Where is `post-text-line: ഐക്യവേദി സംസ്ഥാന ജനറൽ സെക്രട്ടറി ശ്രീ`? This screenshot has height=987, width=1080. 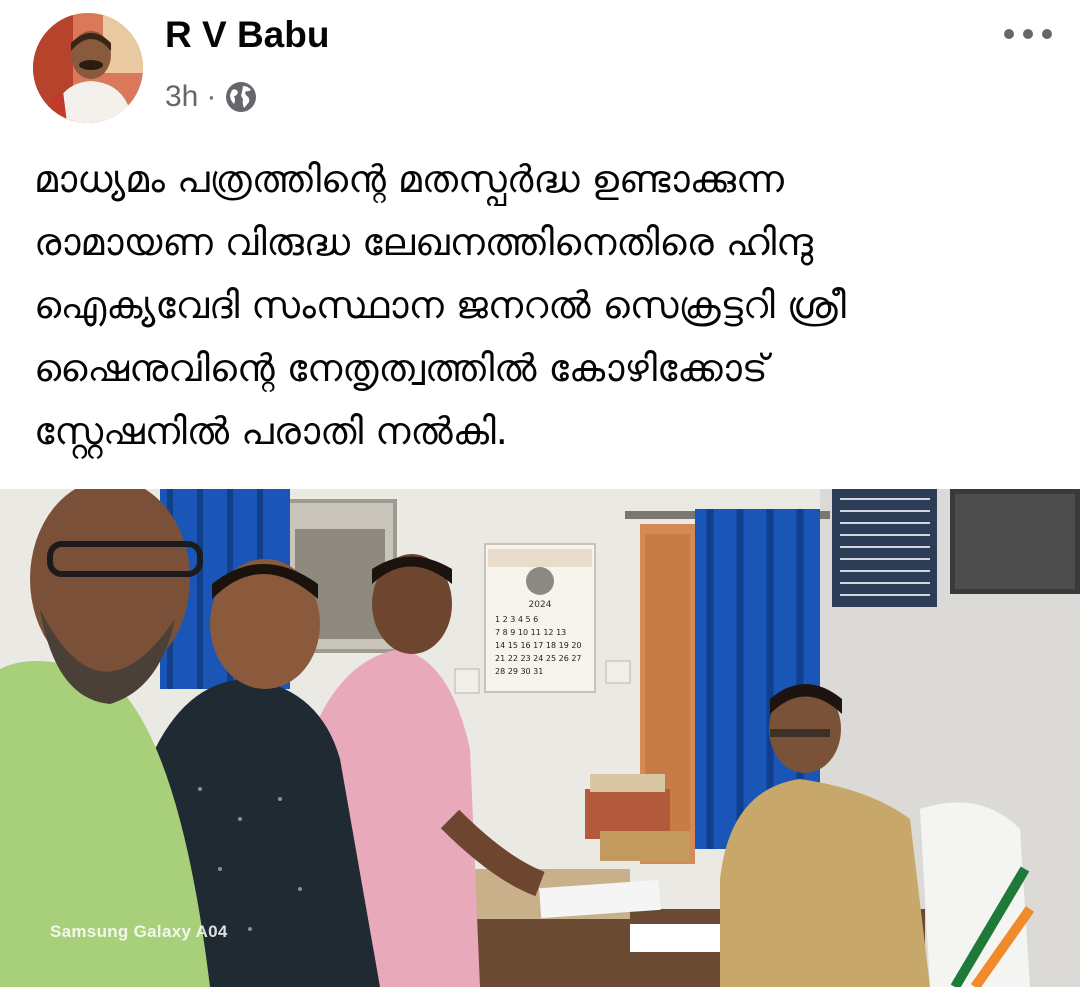 post-text-line: ഐക്യവേദി സംസ്ഥാന ജനറൽ സെക്രട്ടറി ശ്രീ is located at coordinates (440, 305).